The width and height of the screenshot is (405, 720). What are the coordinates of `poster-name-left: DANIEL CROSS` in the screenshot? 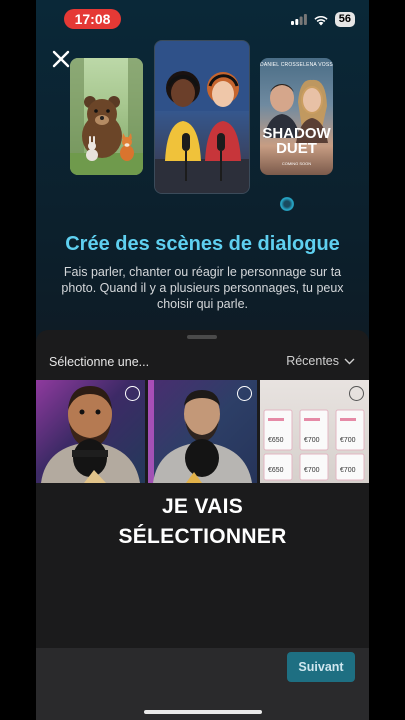 It's located at (280, 65).